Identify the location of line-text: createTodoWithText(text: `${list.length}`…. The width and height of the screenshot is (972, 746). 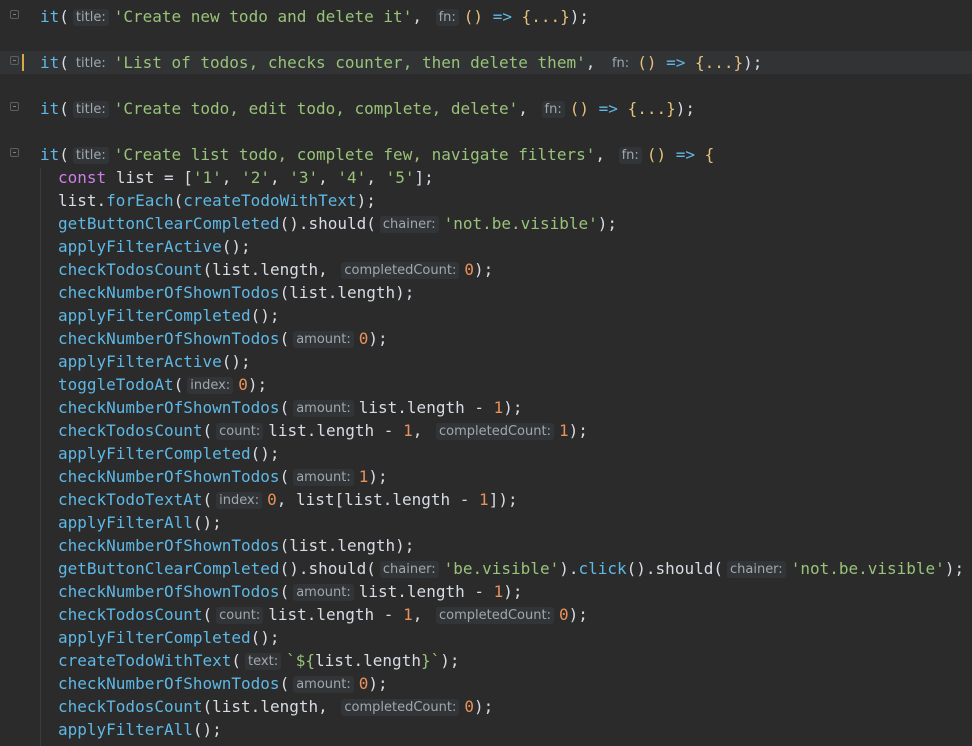
(259, 660).